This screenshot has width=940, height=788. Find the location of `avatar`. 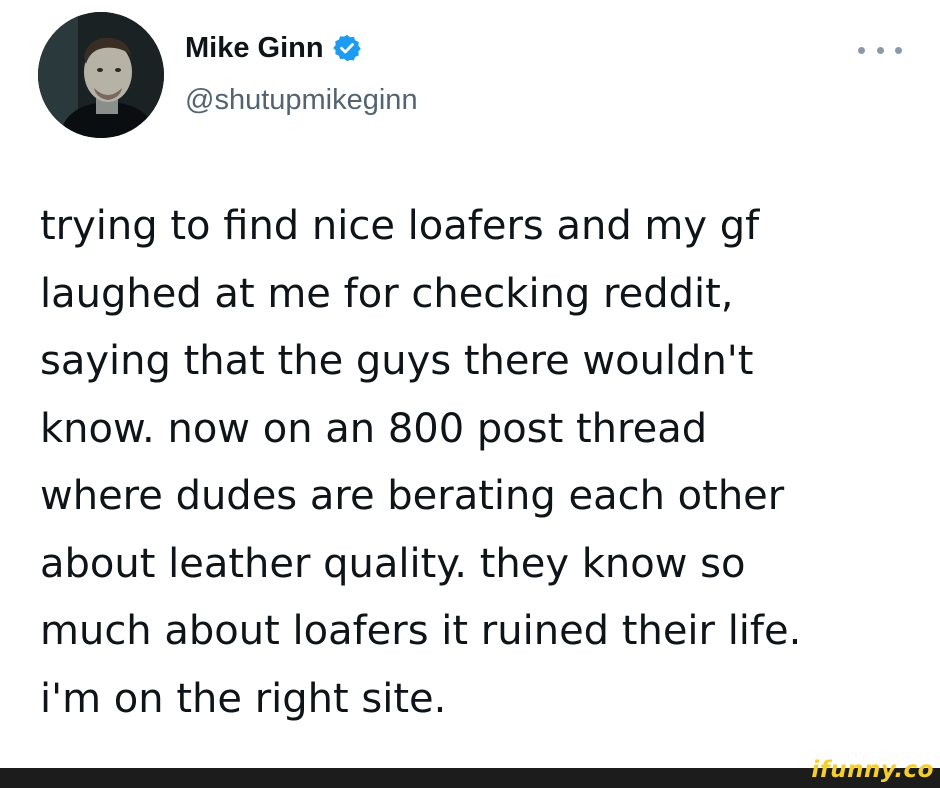

avatar is located at coordinates (101, 75).